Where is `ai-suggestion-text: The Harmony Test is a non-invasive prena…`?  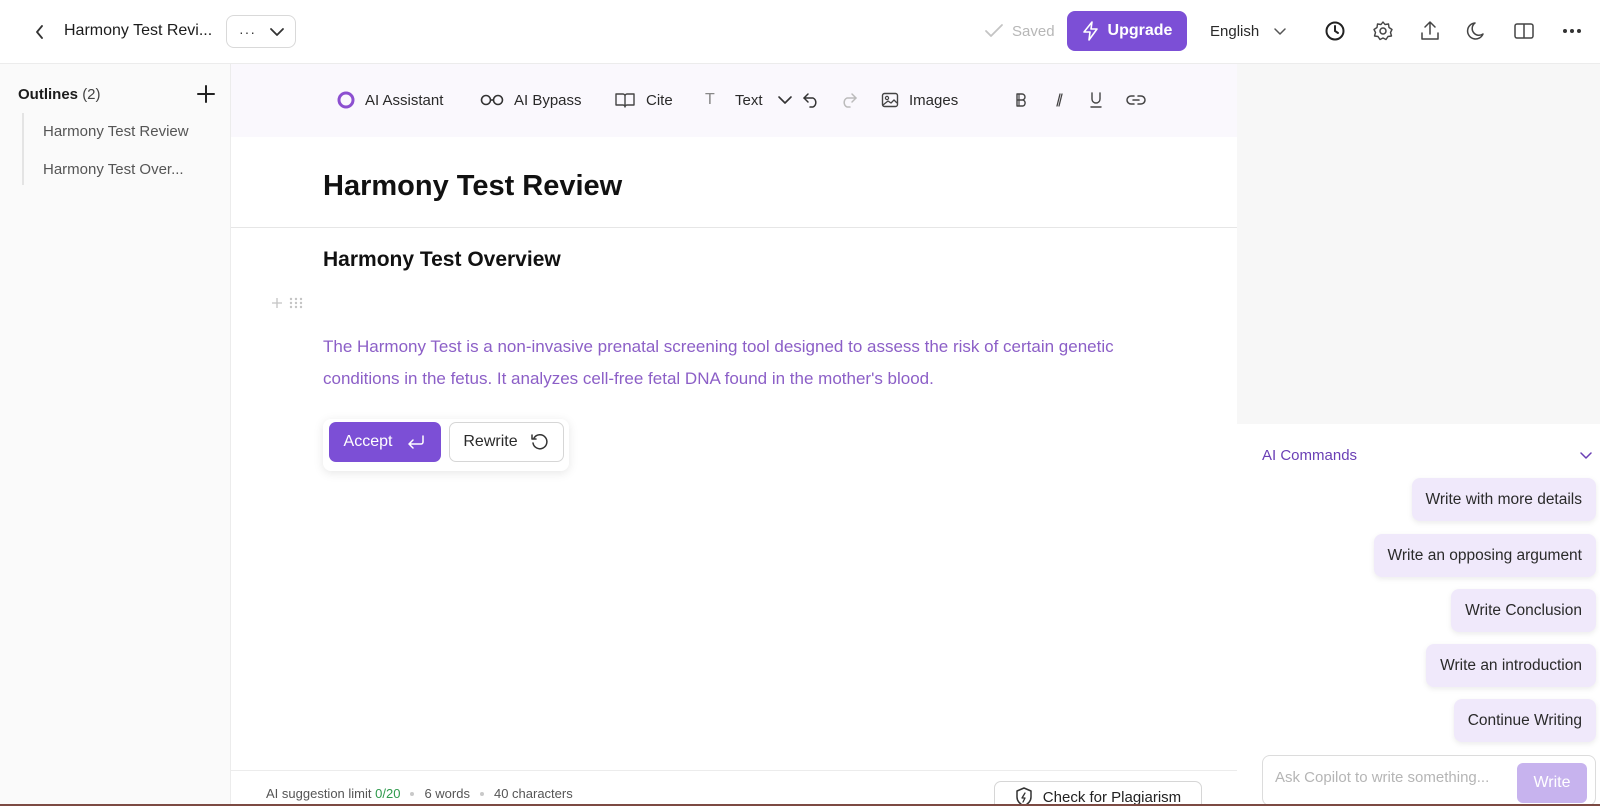 ai-suggestion-text: The Harmony Test is a non-invasive prena… is located at coordinates (723, 363).